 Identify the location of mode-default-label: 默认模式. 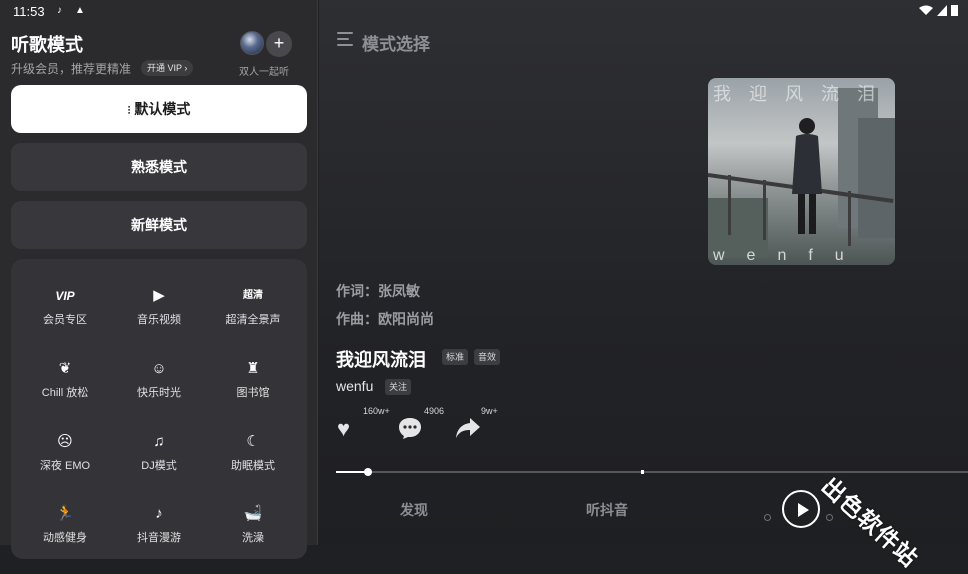
(162, 109).